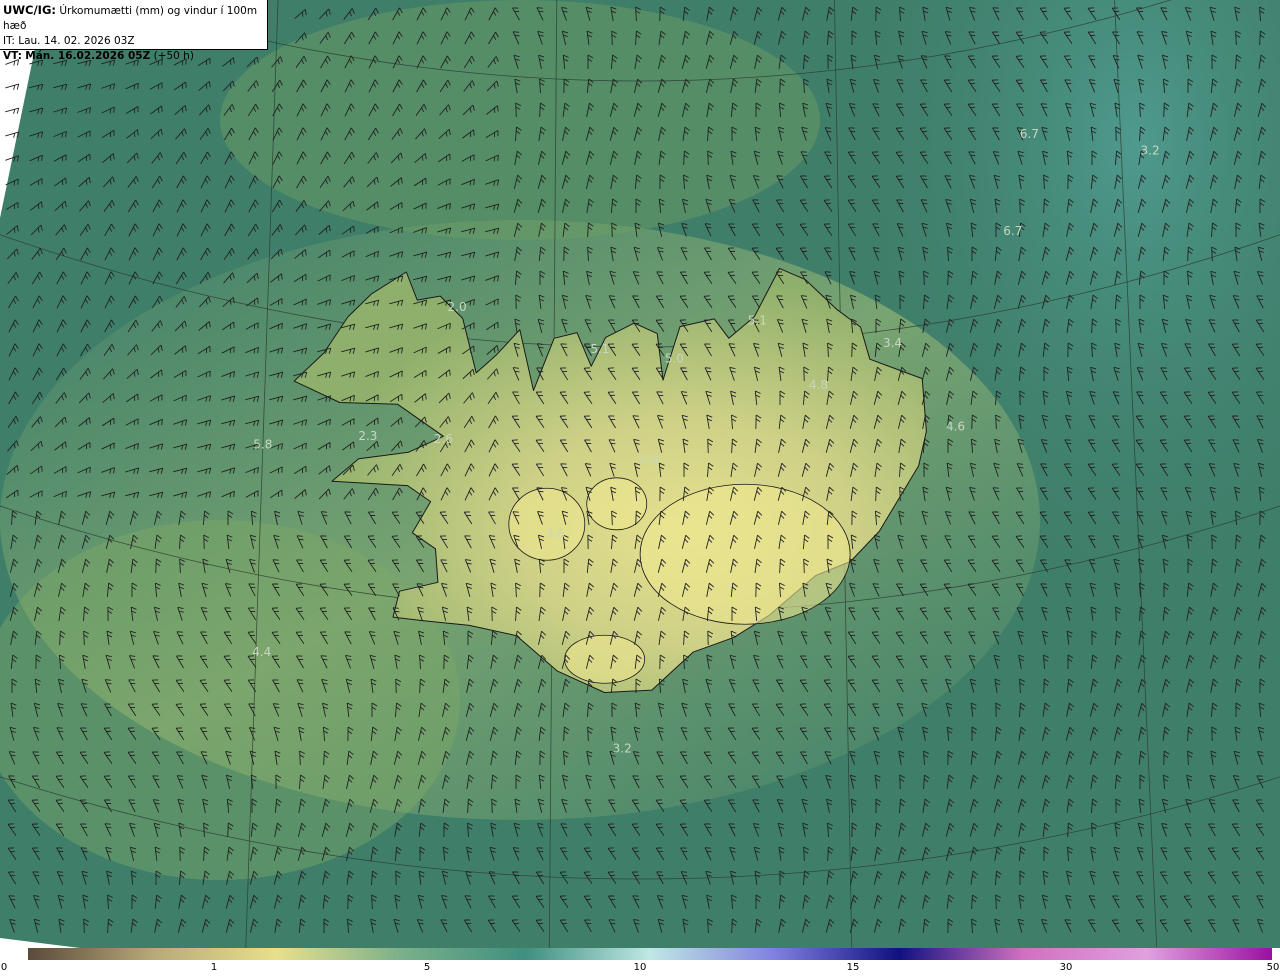 The width and height of the screenshot is (1280, 978). What do you see at coordinates (262, 445) in the screenshot?
I see `value-label: 5.8` at bounding box center [262, 445].